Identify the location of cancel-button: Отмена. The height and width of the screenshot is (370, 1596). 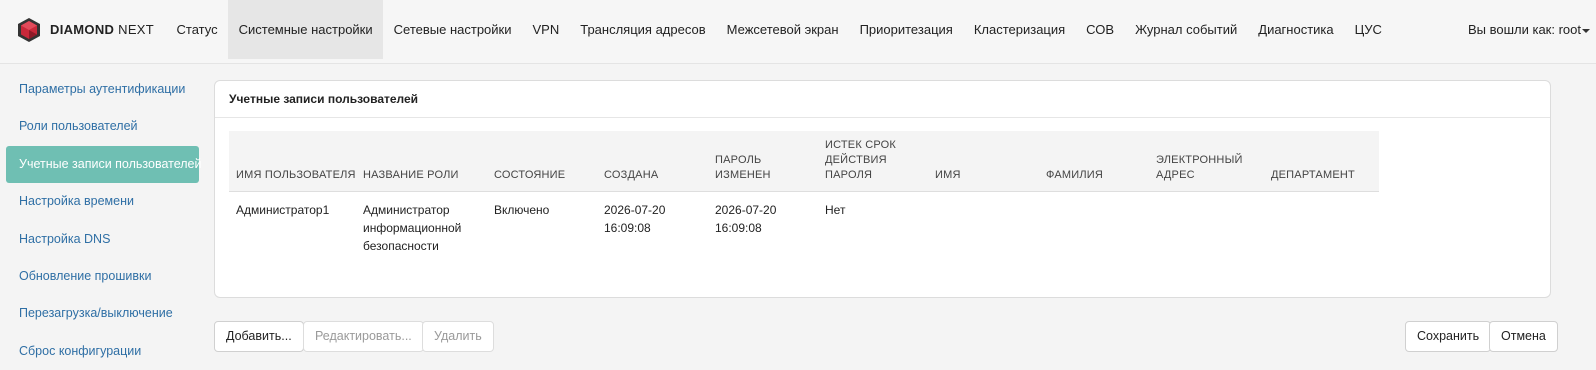
(1523, 336).